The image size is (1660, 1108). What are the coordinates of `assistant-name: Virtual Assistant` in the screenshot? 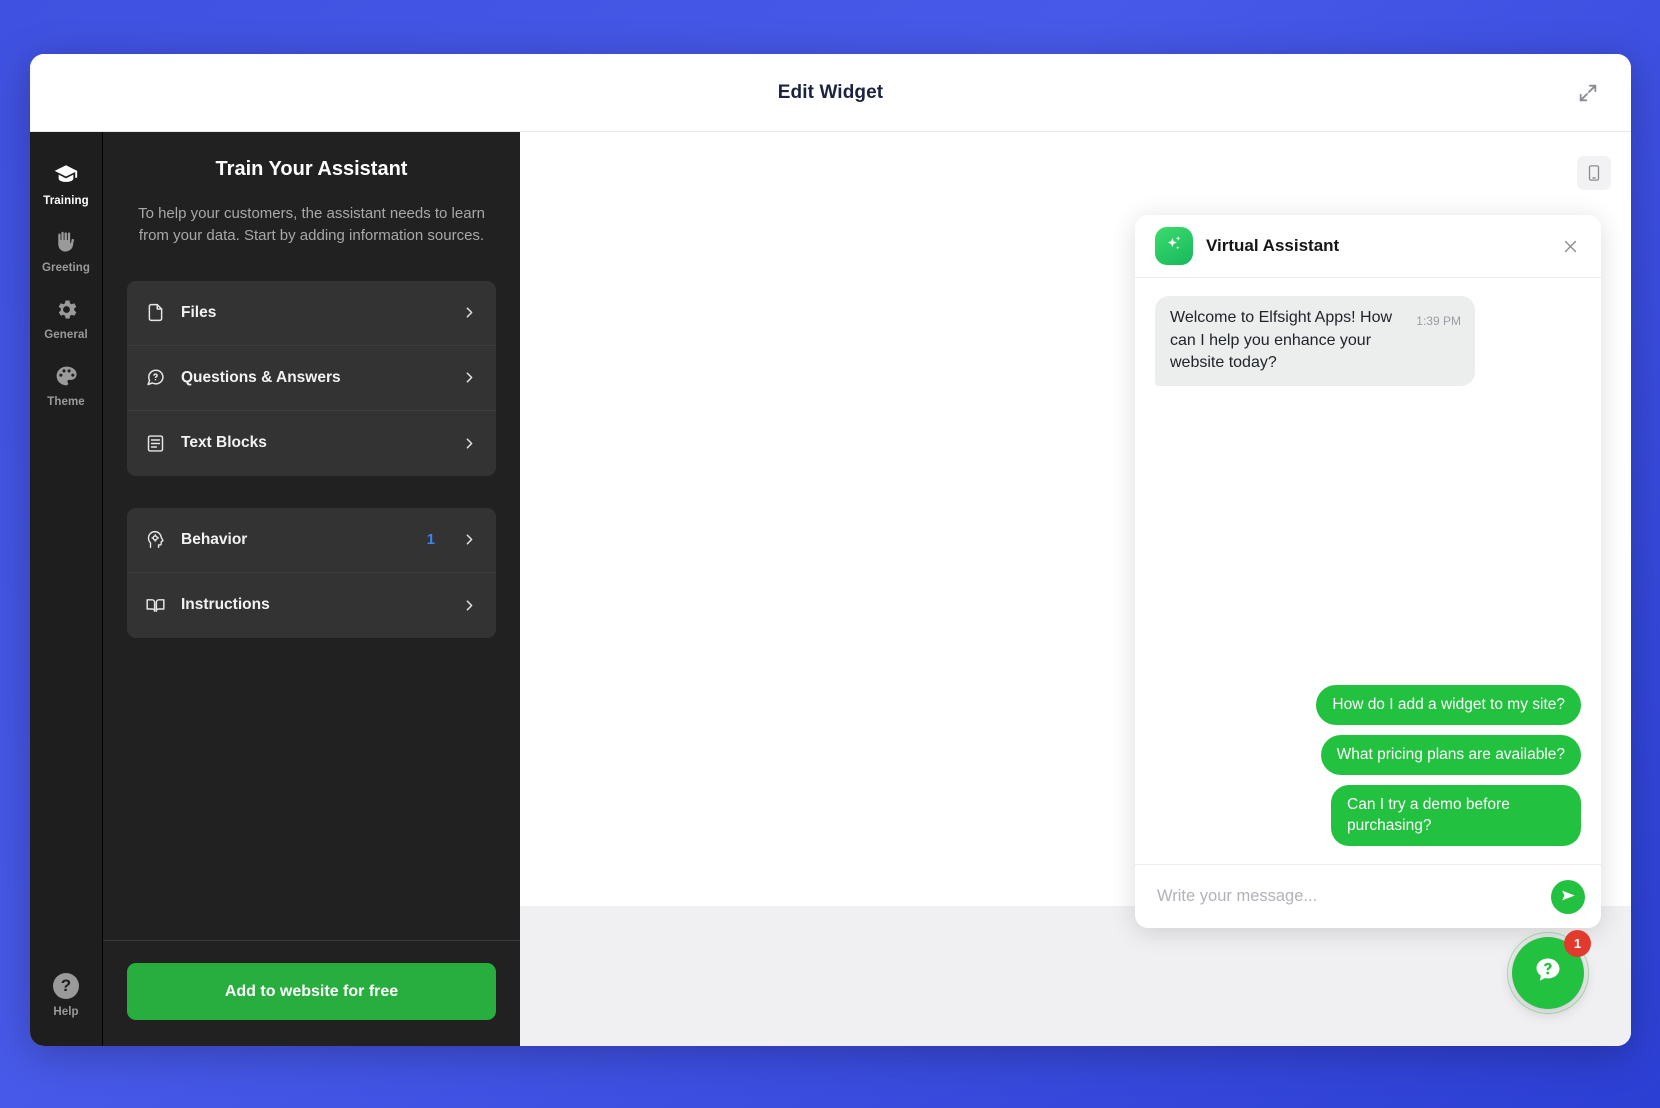 It's located at (1273, 245).